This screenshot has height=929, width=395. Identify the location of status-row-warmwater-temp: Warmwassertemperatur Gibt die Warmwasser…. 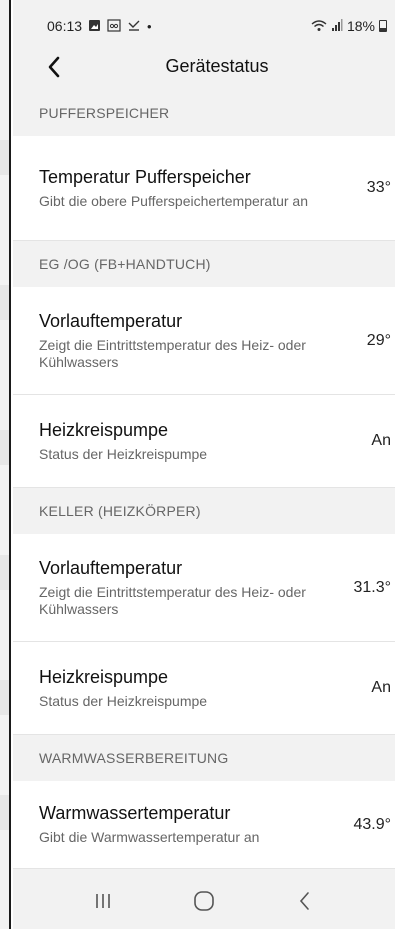
(204, 825).